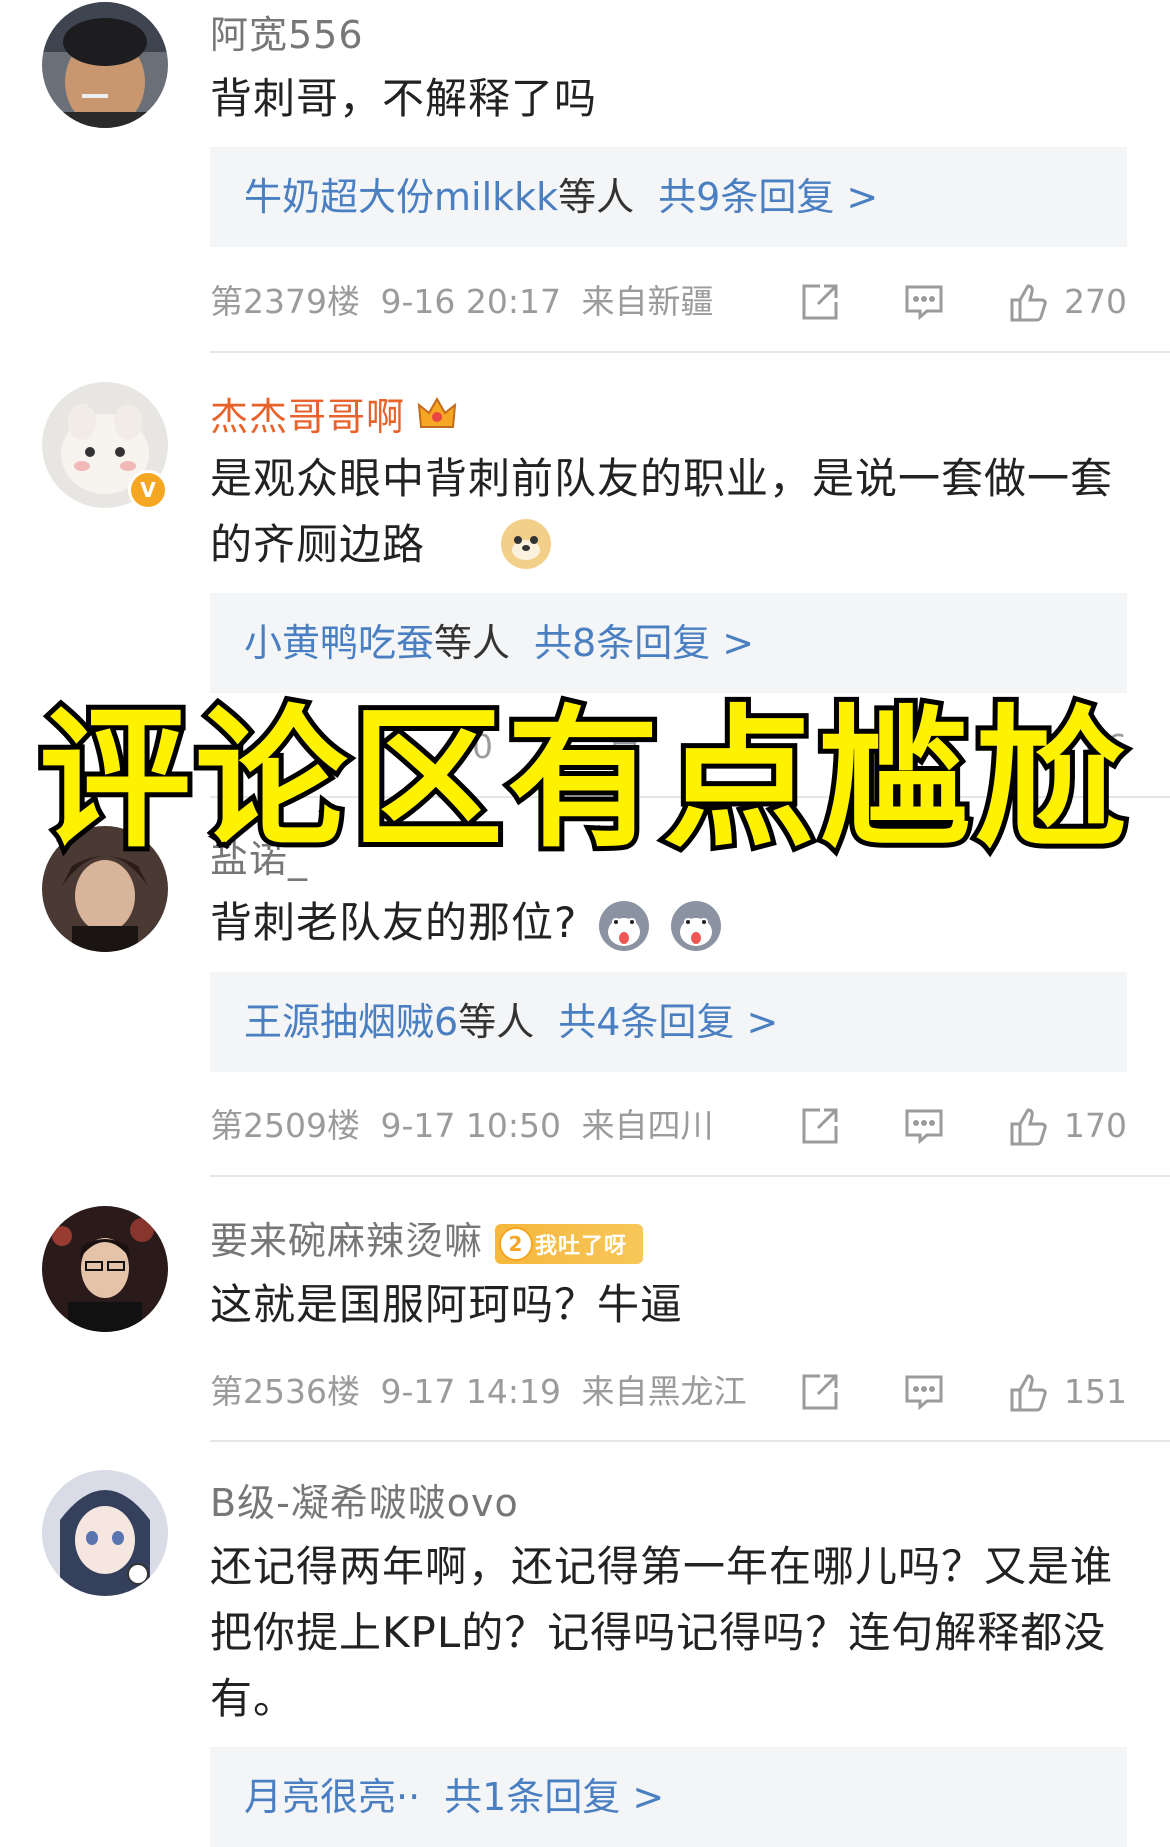 The height and width of the screenshot is (1847, 1170). What do you see at coordinates (581, 1246) in the screenshot?
I see `badge-text: 我吐了呀` at bounding box center [581, 1246].